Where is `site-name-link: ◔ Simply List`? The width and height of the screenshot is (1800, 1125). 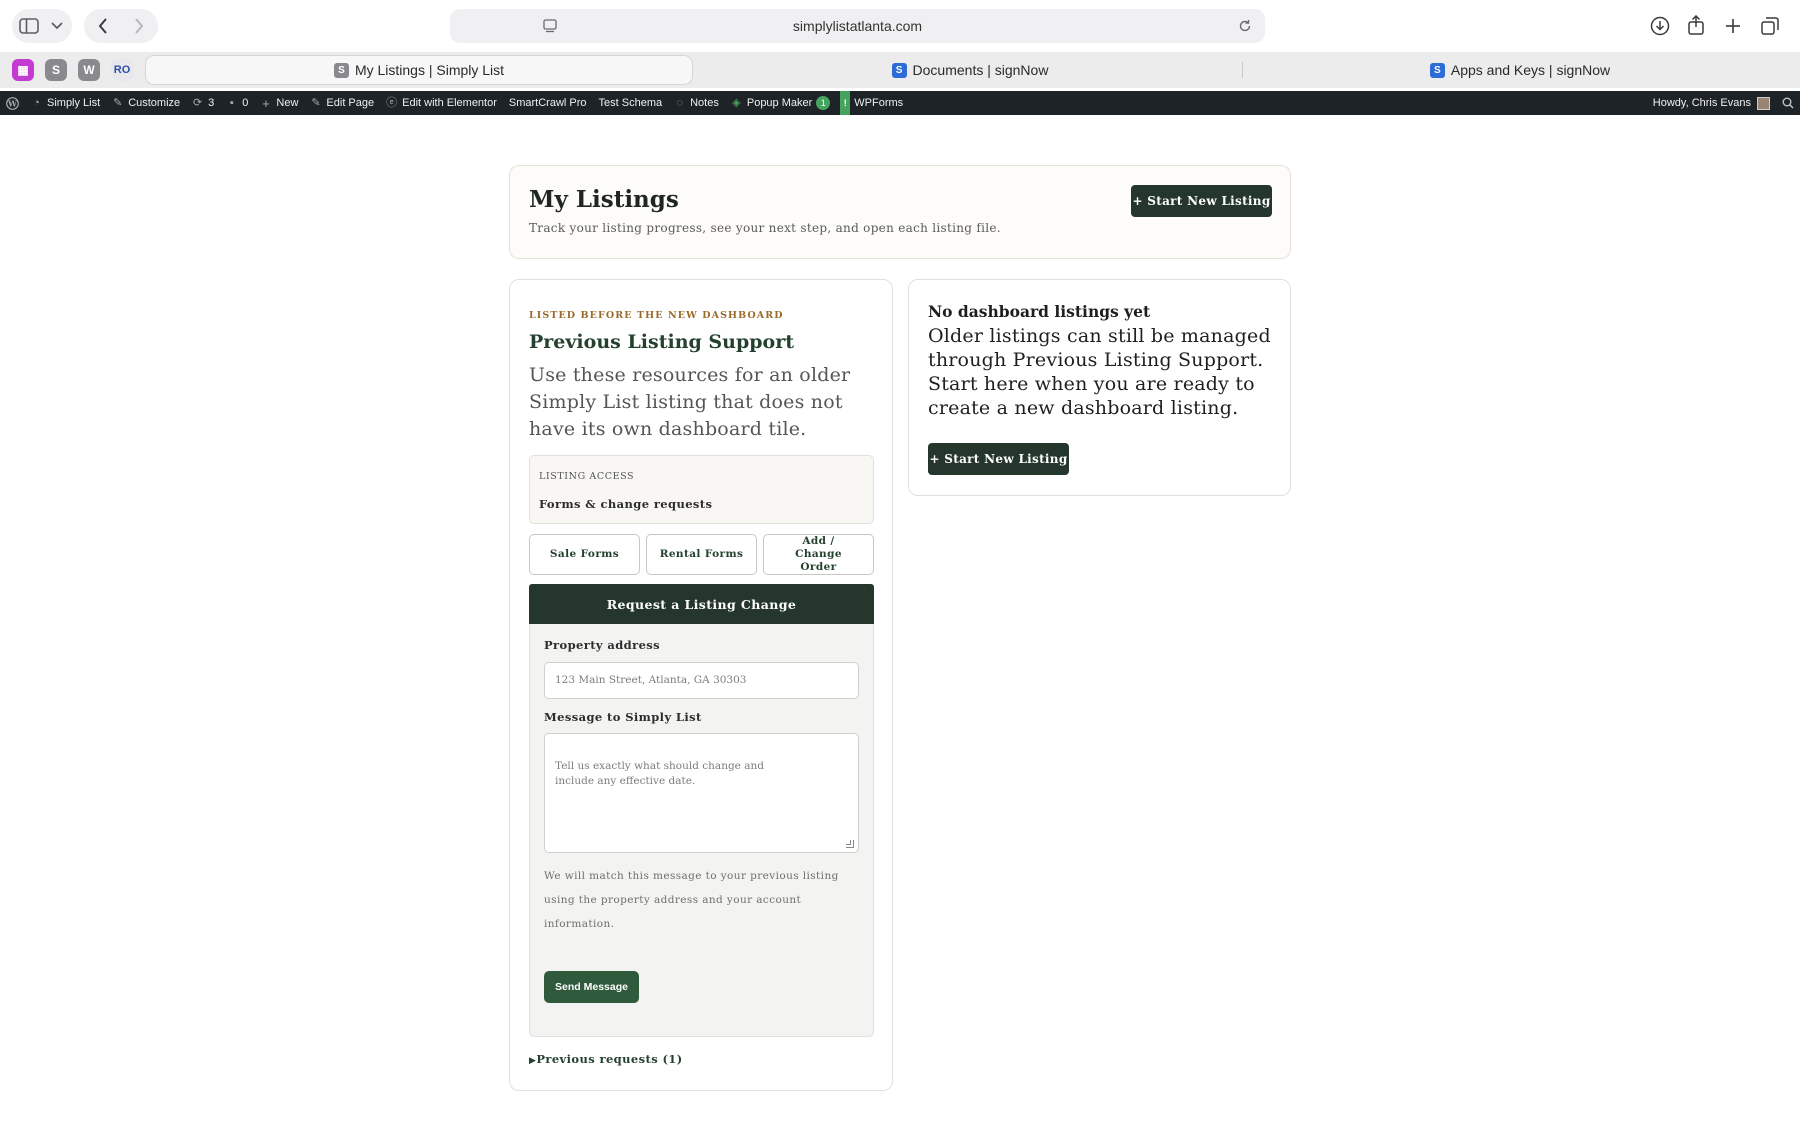 site-name-link: ◔ Simply List is located at coordinates (65, 103).